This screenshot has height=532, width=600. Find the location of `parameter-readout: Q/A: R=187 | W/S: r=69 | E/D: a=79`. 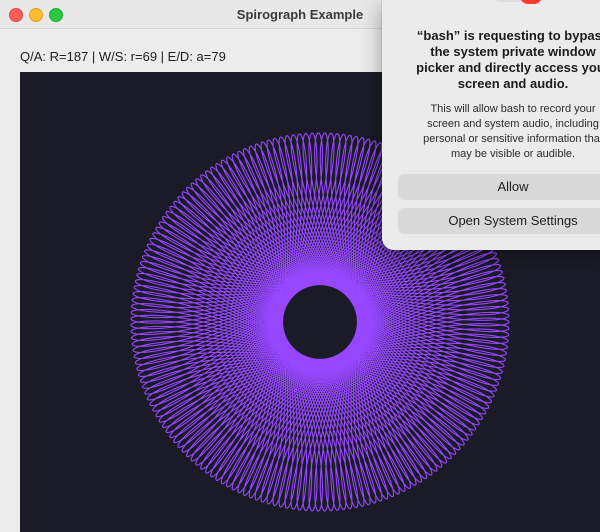

parameter-readout: Q/A: R=187 | W/S: r=69 | E/D: a=79 is located at coordinates (123, 56).